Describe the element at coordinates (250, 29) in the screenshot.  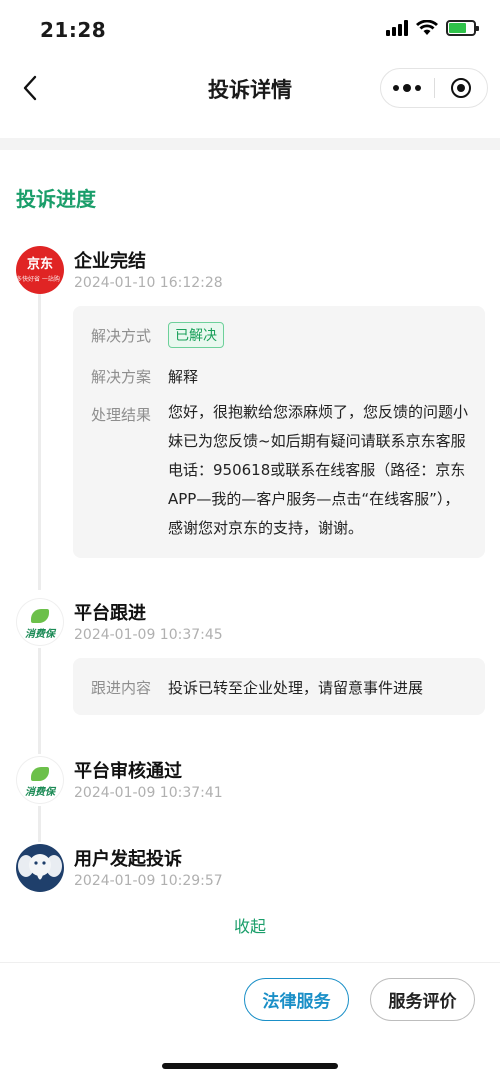
I see `status-bar: 21:28` at that location.